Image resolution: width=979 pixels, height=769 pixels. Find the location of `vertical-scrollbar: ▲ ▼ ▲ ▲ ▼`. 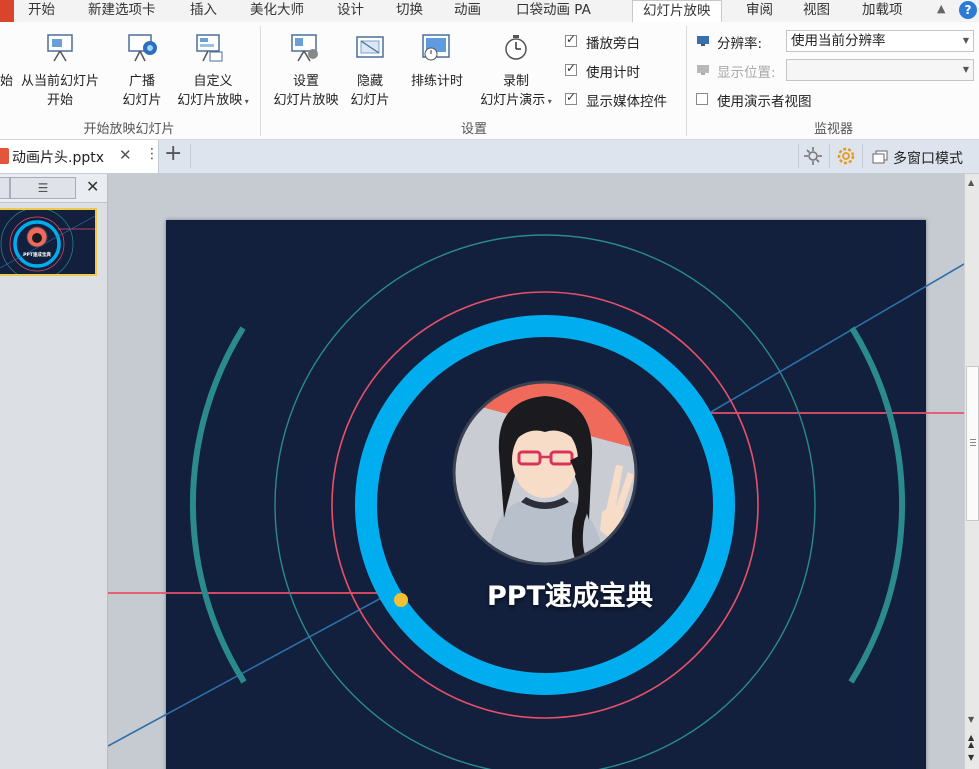

vertical-scrollbar: ▲ ▼ ▲ ▲ ▼ is located at coordinates (971, 471).